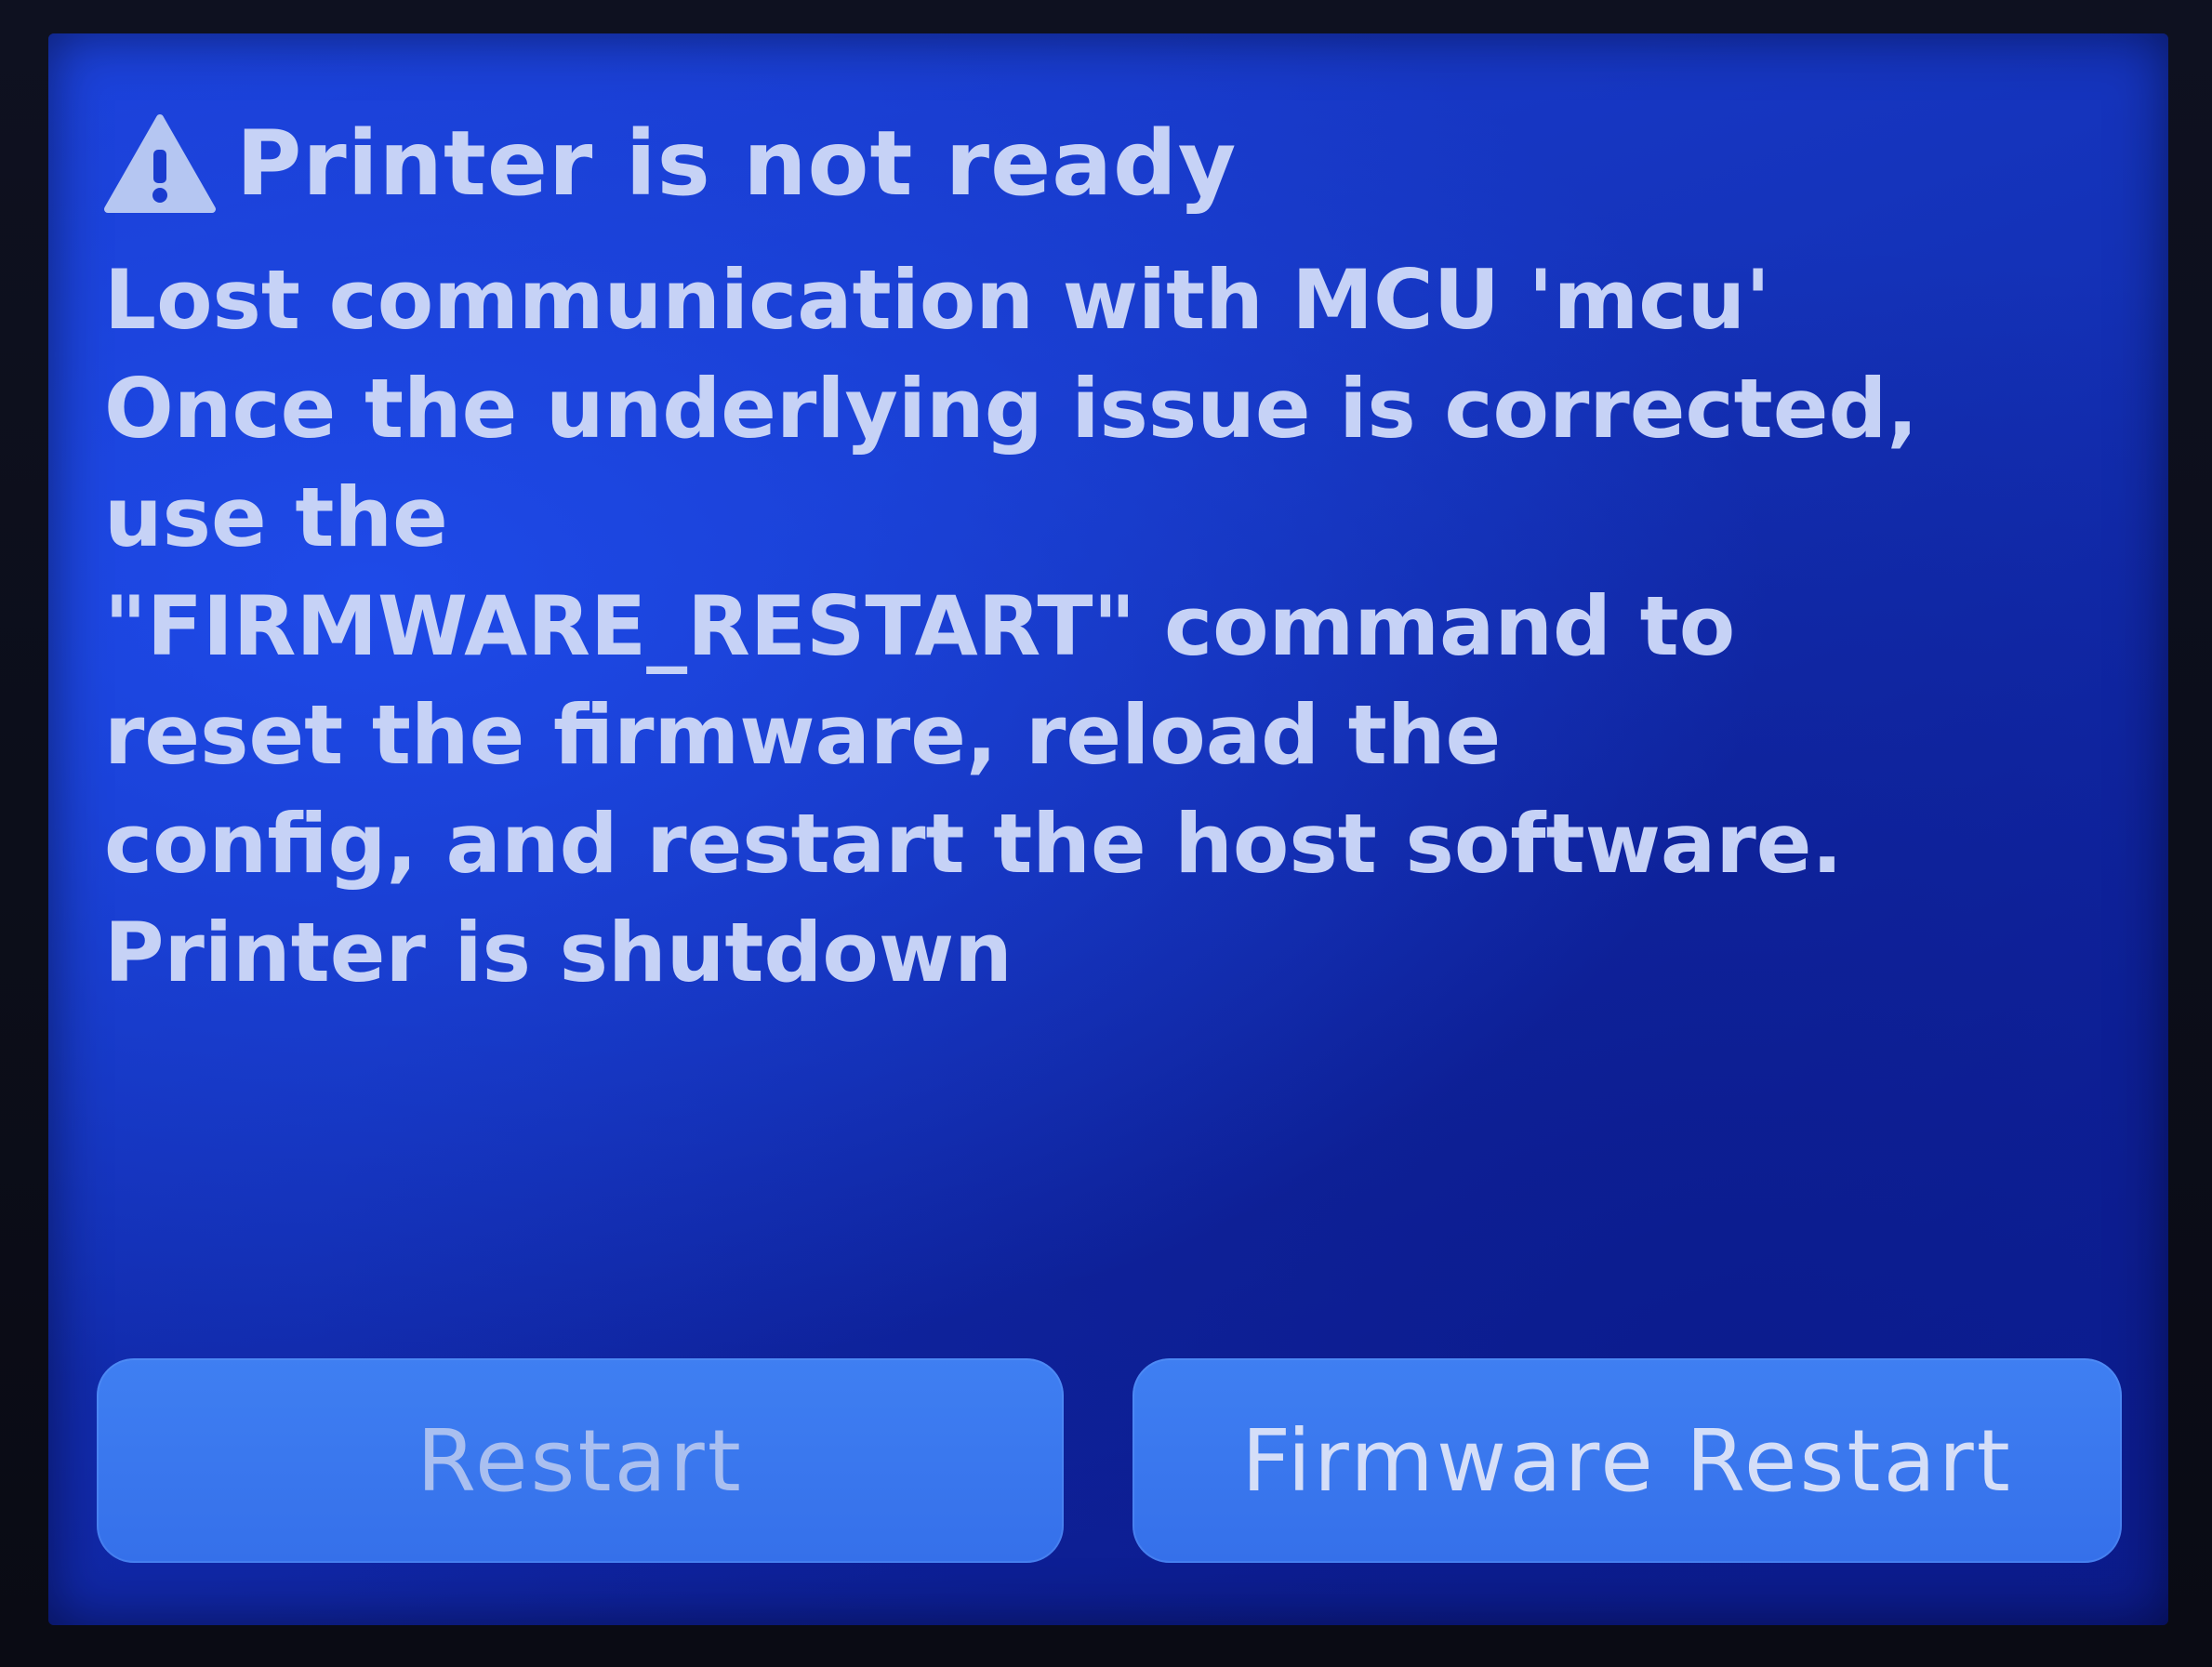 Image resolution: width=2212 pixels, height=1667 pixels. What do you see at coordinates (160, 163) in the screenshot?
I see `warning-icon` at bounding box center [160, 163].